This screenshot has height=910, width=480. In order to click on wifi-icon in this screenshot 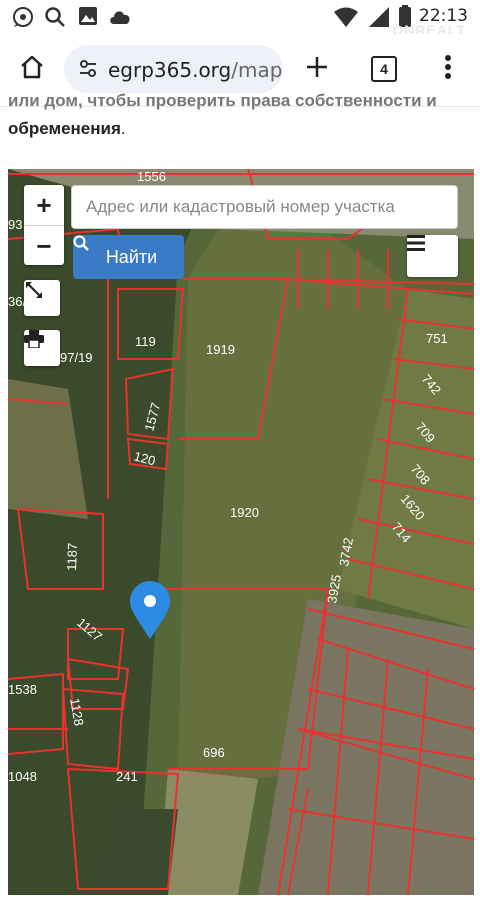, I will do `click(346, 19)`.